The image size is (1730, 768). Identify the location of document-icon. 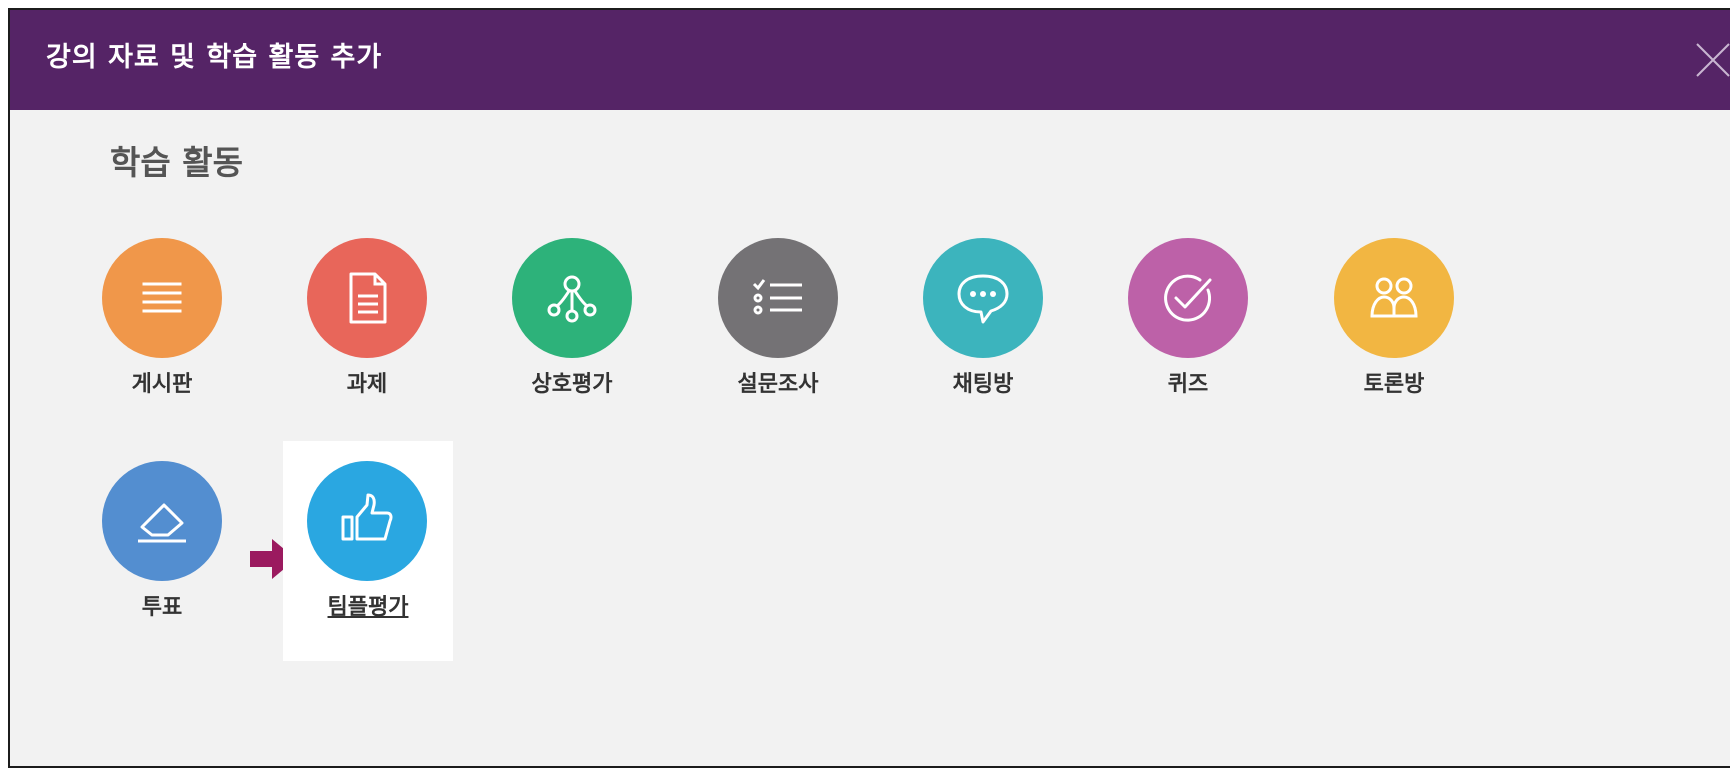
(368, 298).